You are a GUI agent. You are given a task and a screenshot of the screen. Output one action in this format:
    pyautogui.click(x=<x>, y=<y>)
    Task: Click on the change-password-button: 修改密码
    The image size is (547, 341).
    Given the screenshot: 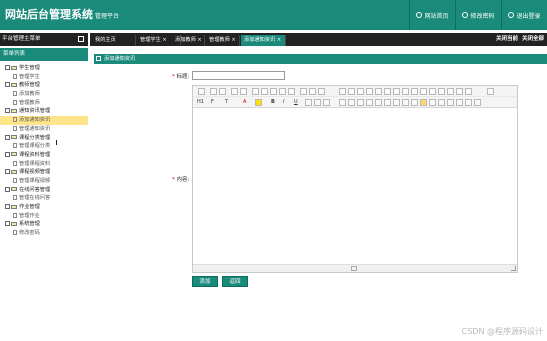 What is the action you would take?
    pyautogui.click(x=478, y=15)
    